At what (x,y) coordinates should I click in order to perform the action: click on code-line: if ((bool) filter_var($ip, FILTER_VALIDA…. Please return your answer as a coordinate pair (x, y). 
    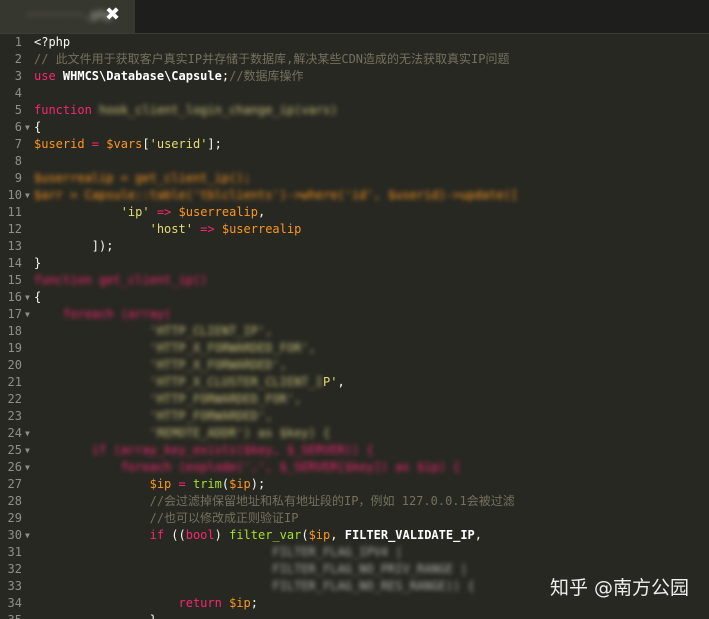
    Looking at the image, I should click on (371, 535).